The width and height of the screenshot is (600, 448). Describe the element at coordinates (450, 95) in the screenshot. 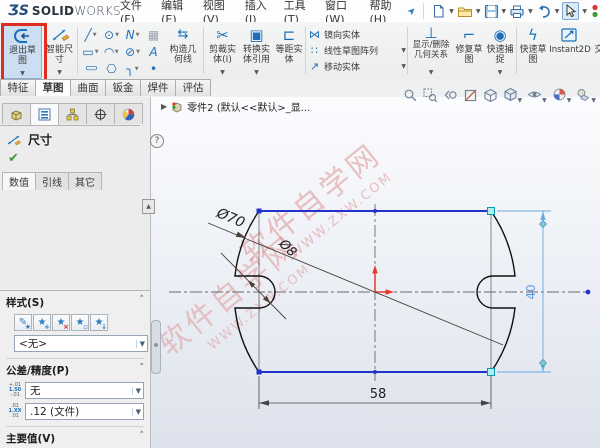

I see `previous-view-icon` at that location.